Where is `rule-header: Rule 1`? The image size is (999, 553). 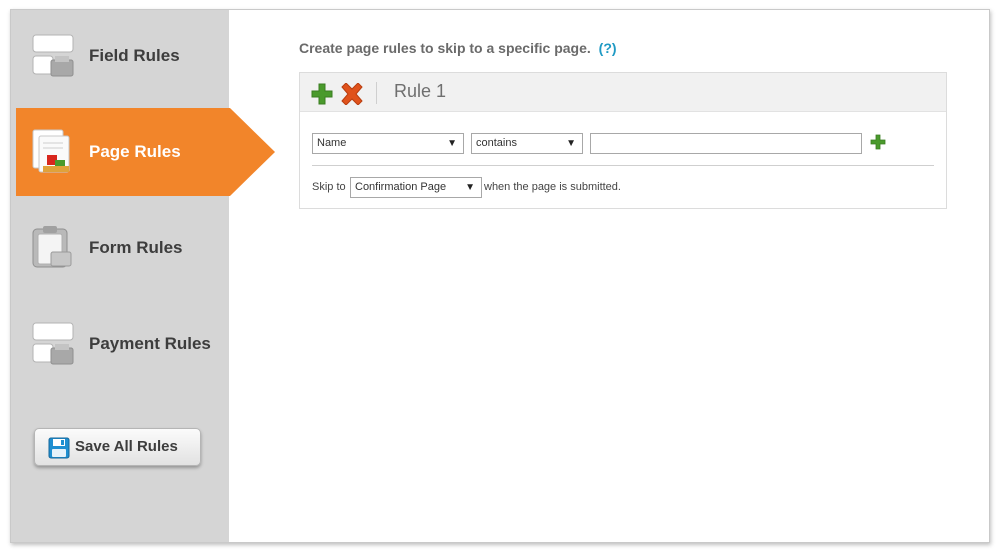
rule-header: Rule 1 is located at coordinates (623, 92).